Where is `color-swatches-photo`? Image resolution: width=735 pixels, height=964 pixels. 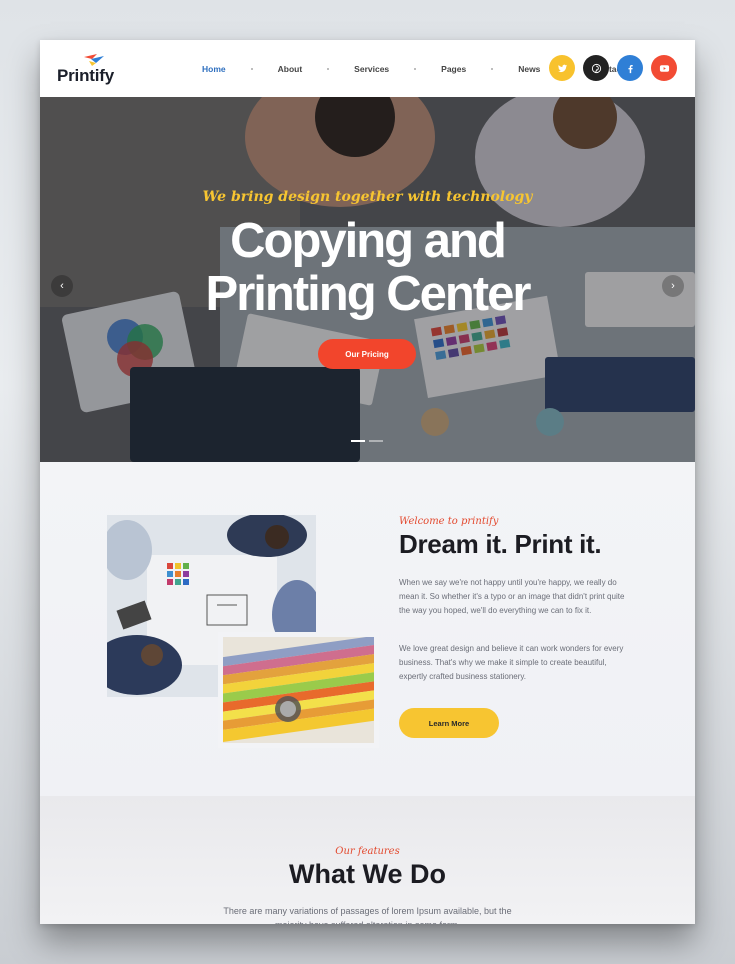
color-swatches-photo is located at coordinates (298, 690).